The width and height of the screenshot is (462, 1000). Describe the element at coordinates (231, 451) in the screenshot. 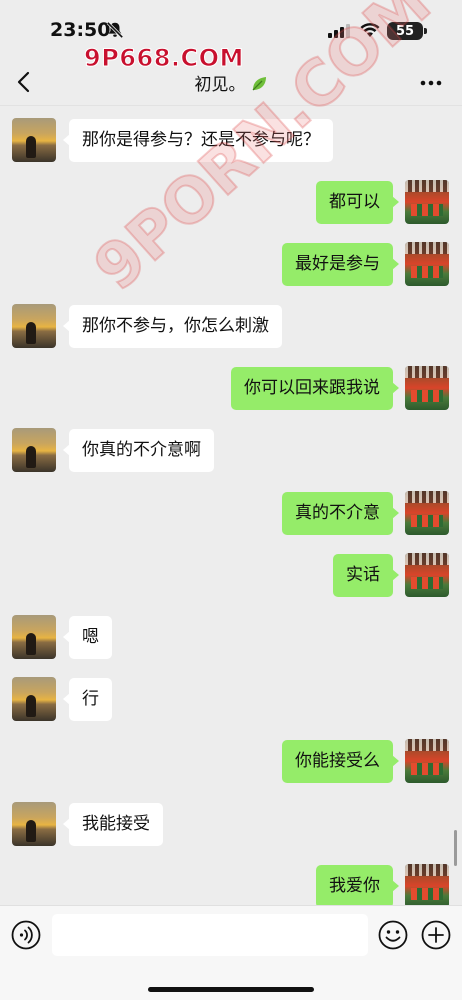

I see `message-row: 你真的不介意啊` at that location.